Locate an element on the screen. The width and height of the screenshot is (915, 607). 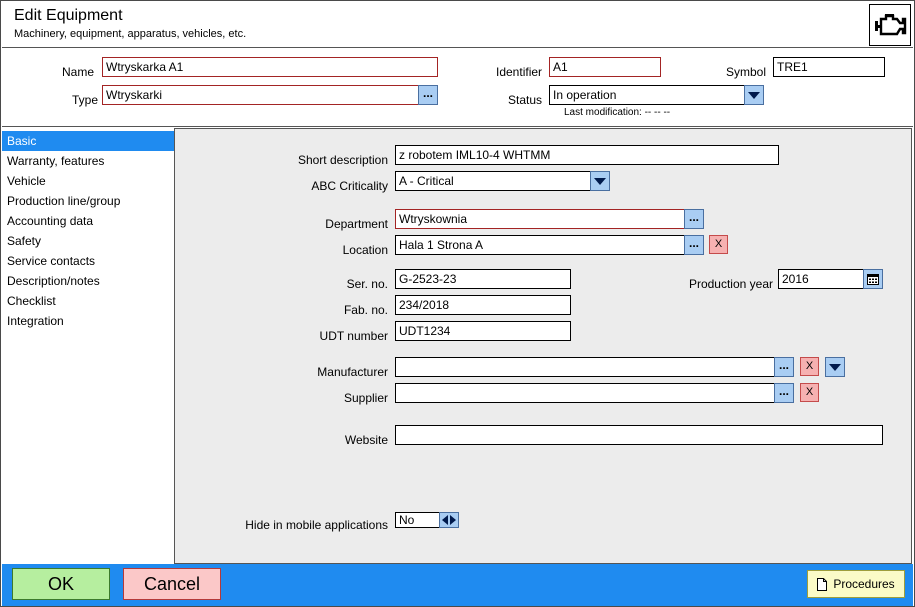
calendar-button is located at coordinates (873, 279).